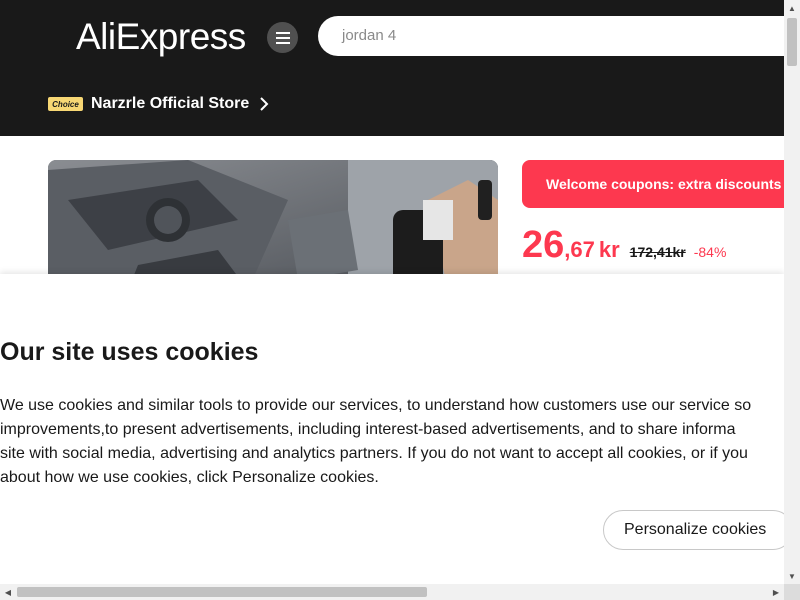  Describe the element at coordinates (710, 252) in the screenshot. I see `discount-badge: -84%` at that location.